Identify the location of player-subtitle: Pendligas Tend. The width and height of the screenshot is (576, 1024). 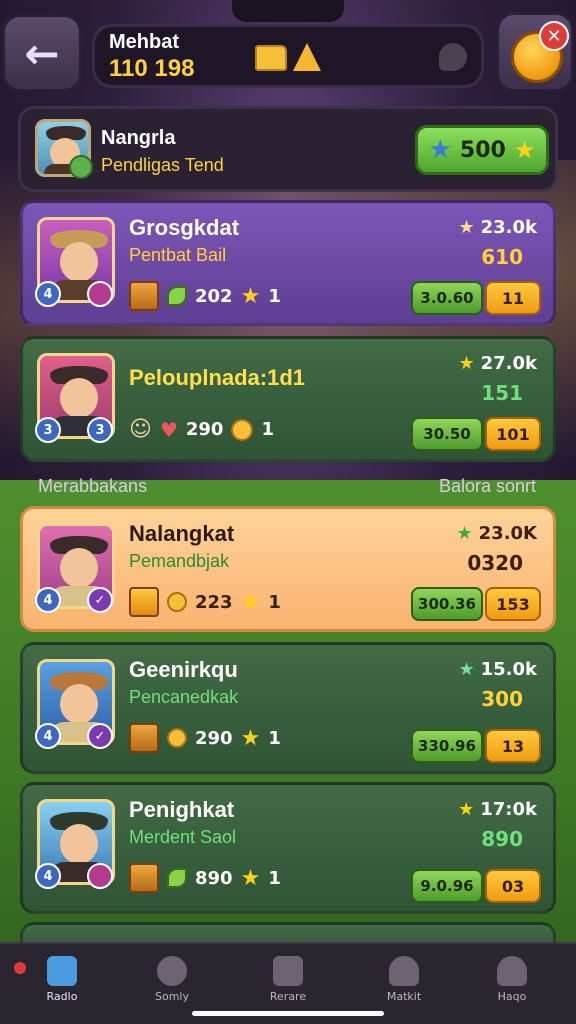
(162, 165).